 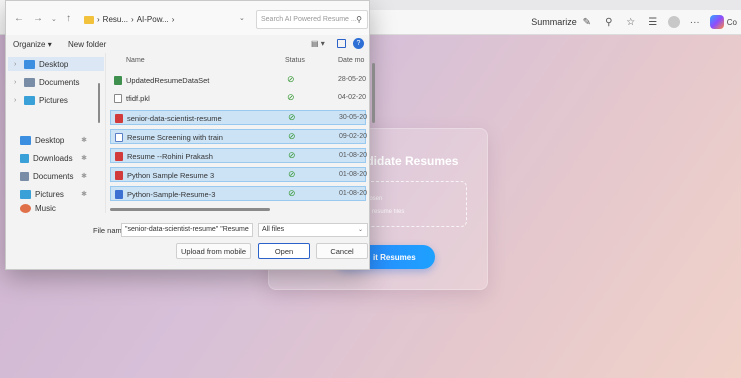 What do you see at coordinates (284, 251) in the screenshot?
I see `open-button: Open` at bounding box center [284, 251].